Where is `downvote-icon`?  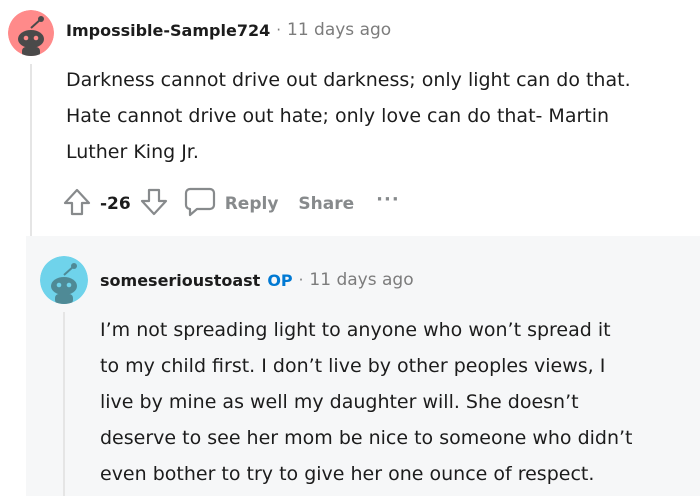
downvote-icon is located at coordinates (154, 204).